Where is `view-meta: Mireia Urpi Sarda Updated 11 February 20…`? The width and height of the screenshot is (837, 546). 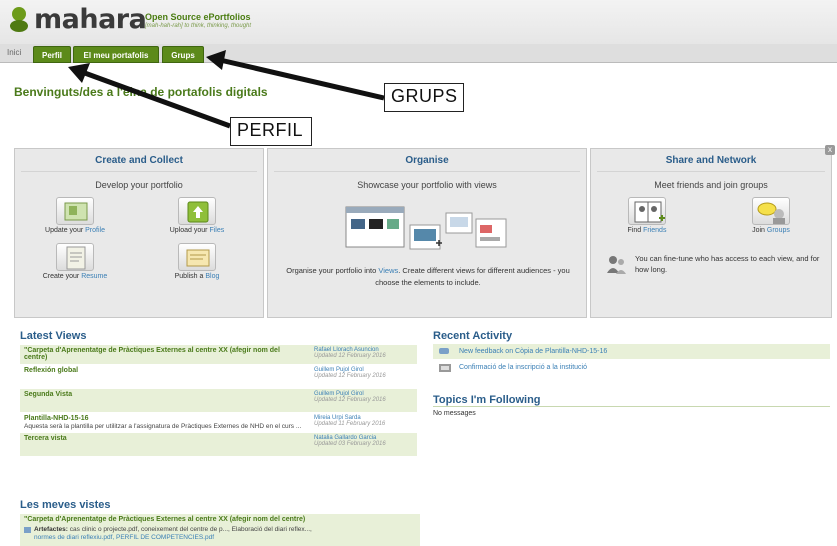 view-meta: Mireia Urpi Sarda Updated 11 February 20… is located at coordinates (364, 421).